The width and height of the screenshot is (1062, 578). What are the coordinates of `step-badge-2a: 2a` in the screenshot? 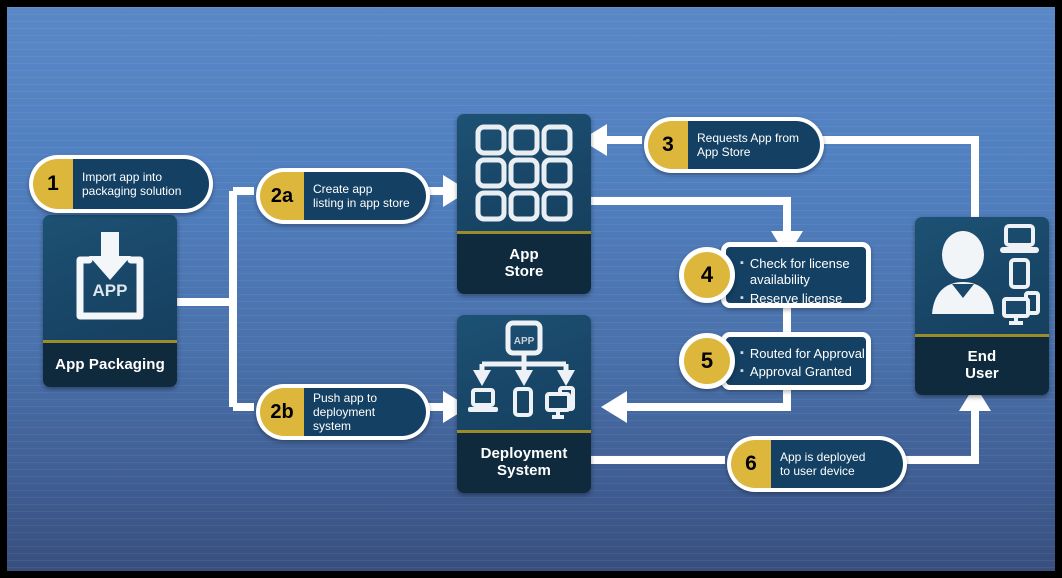 It's located at (282, 196).